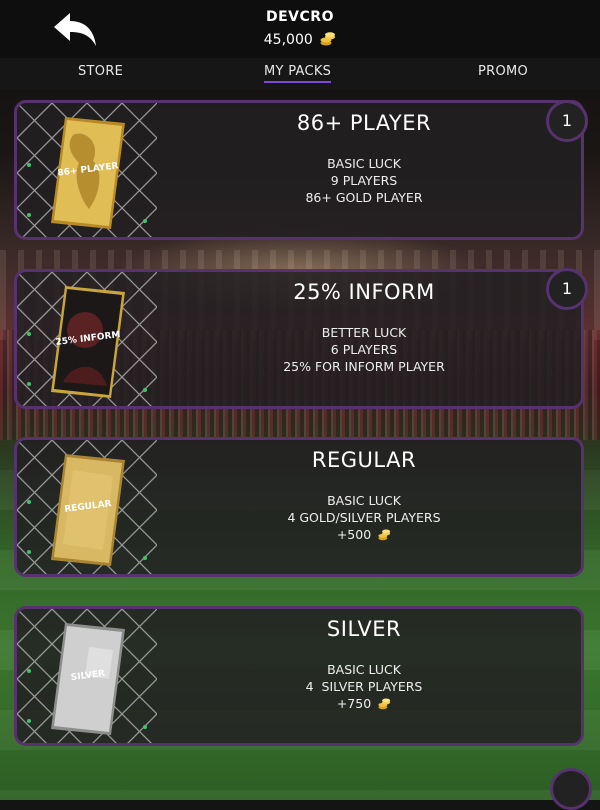 The image size is (600, 810). I want to click on coin-balance: 45,000, so click(300, 40).